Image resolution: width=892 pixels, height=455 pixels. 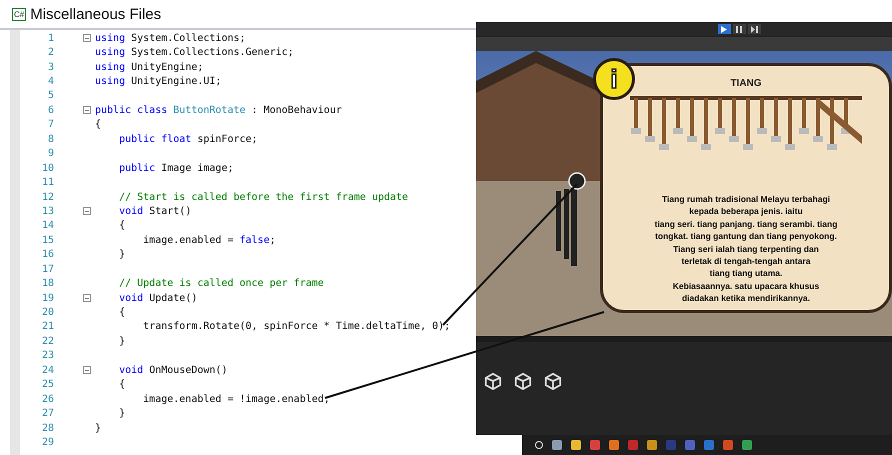 What do you see at coordinates (47, 326) in the screenshot?
I see `line-number: 21` at bounding box center [47, 326].